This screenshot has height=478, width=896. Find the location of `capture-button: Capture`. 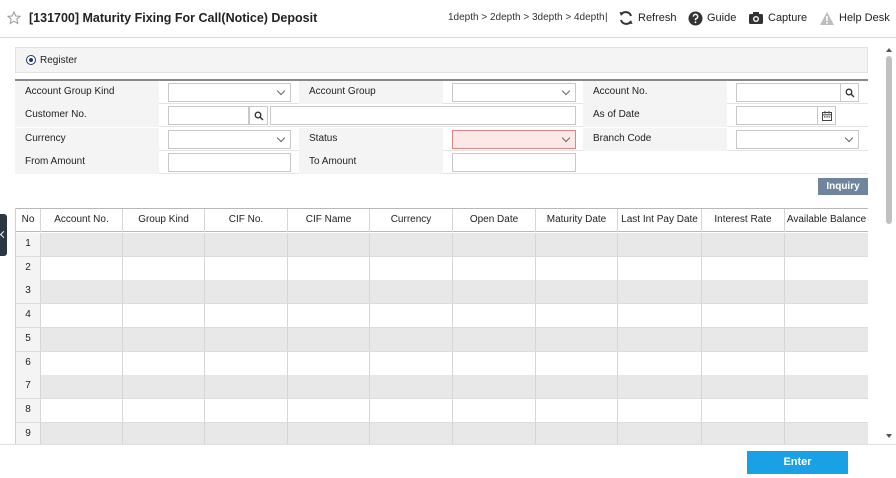

capture-button: Capture is located at coordinates (777, 18).